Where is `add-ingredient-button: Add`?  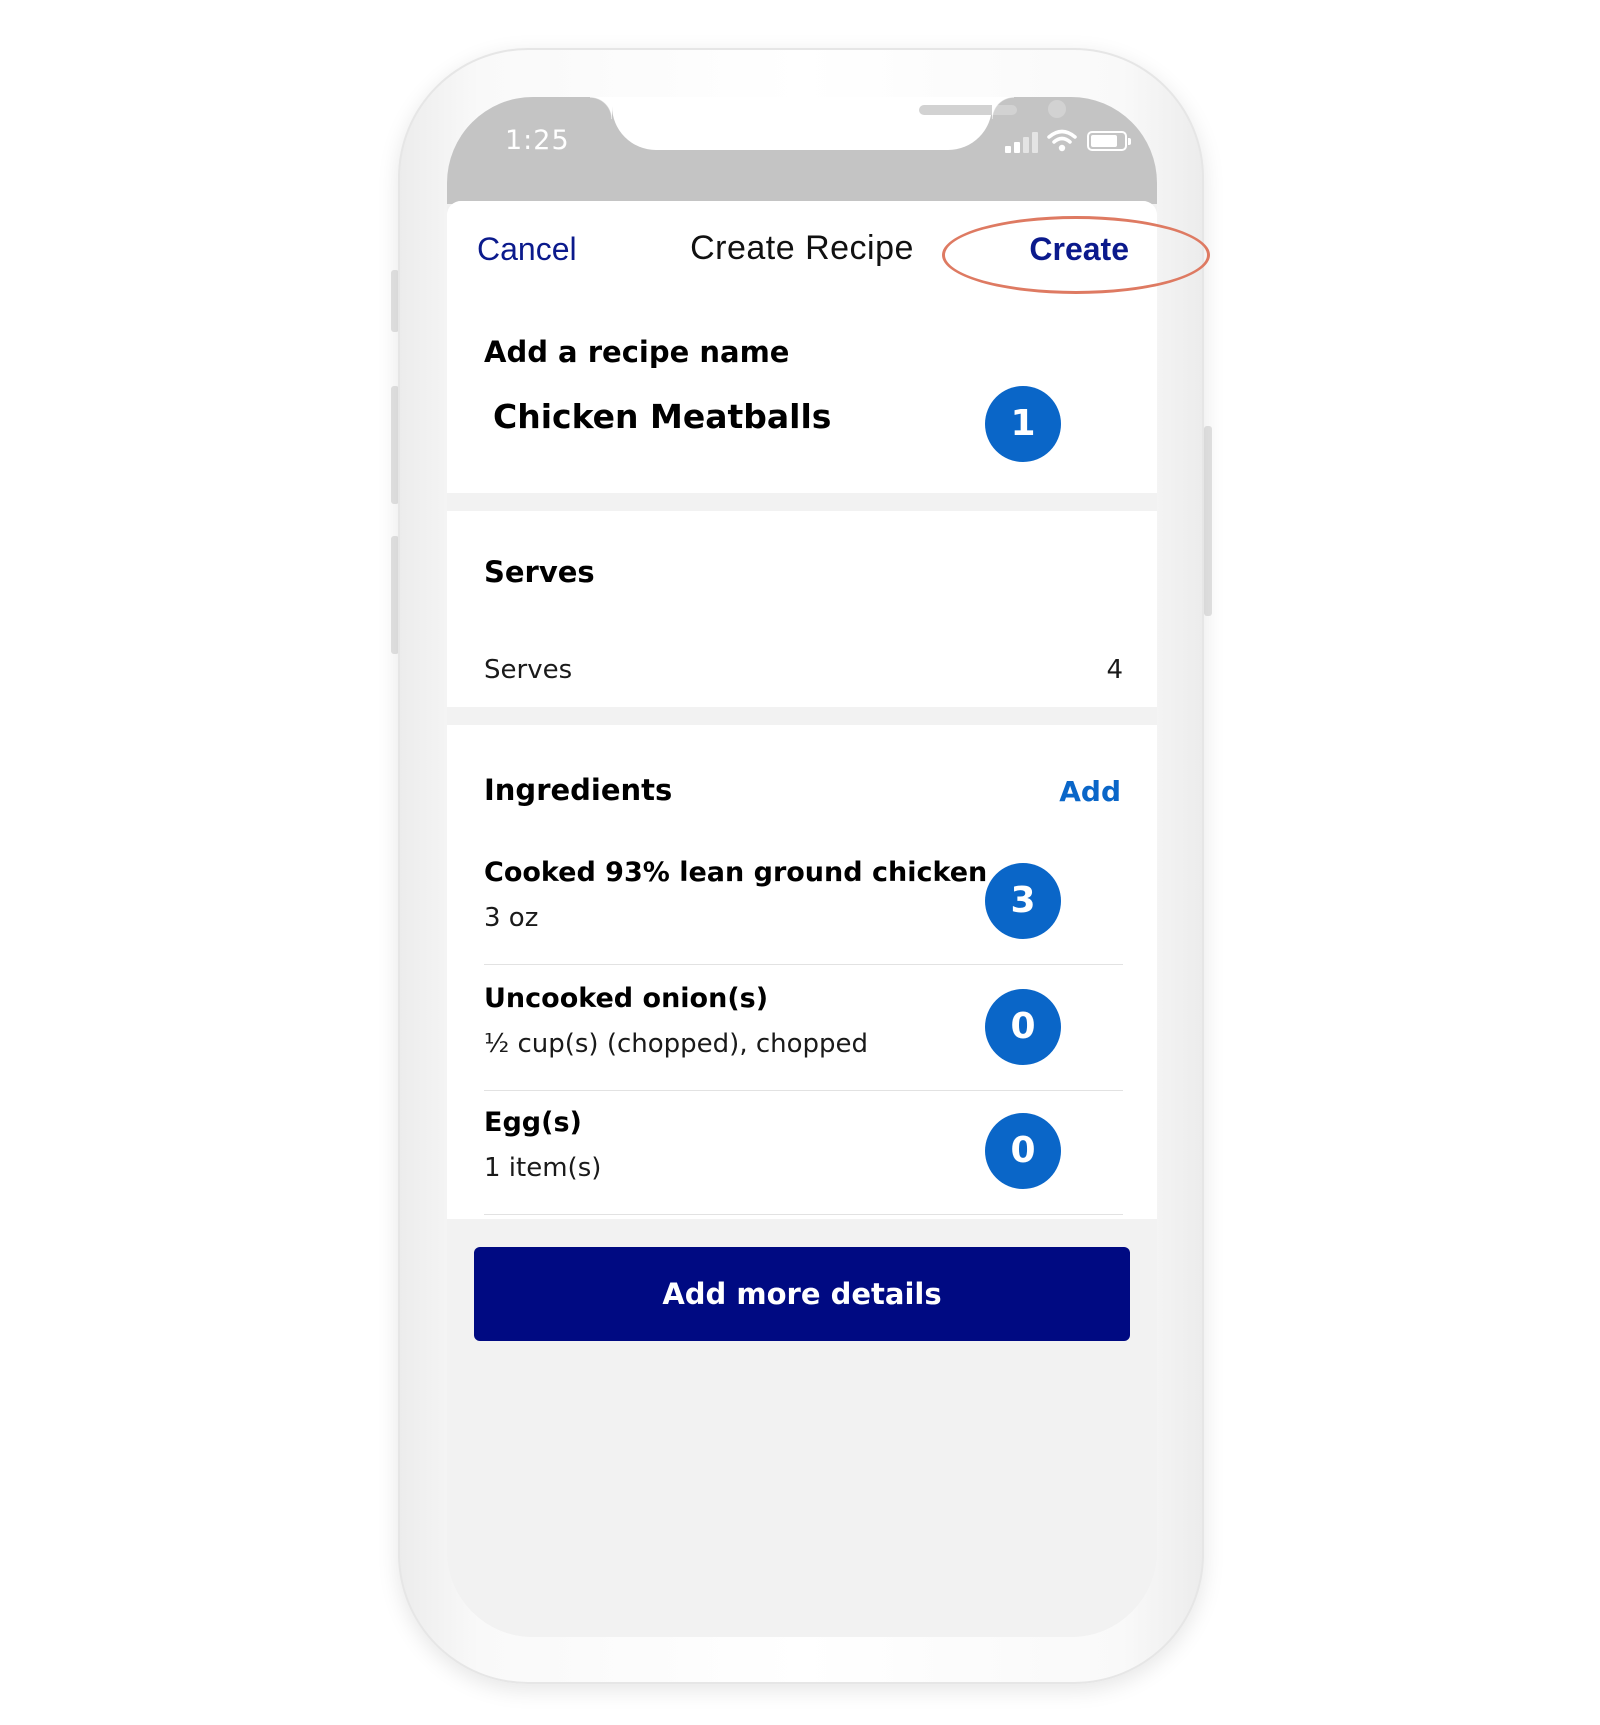 add-ingredient-button: Add is located at coordinates (1090, 791).